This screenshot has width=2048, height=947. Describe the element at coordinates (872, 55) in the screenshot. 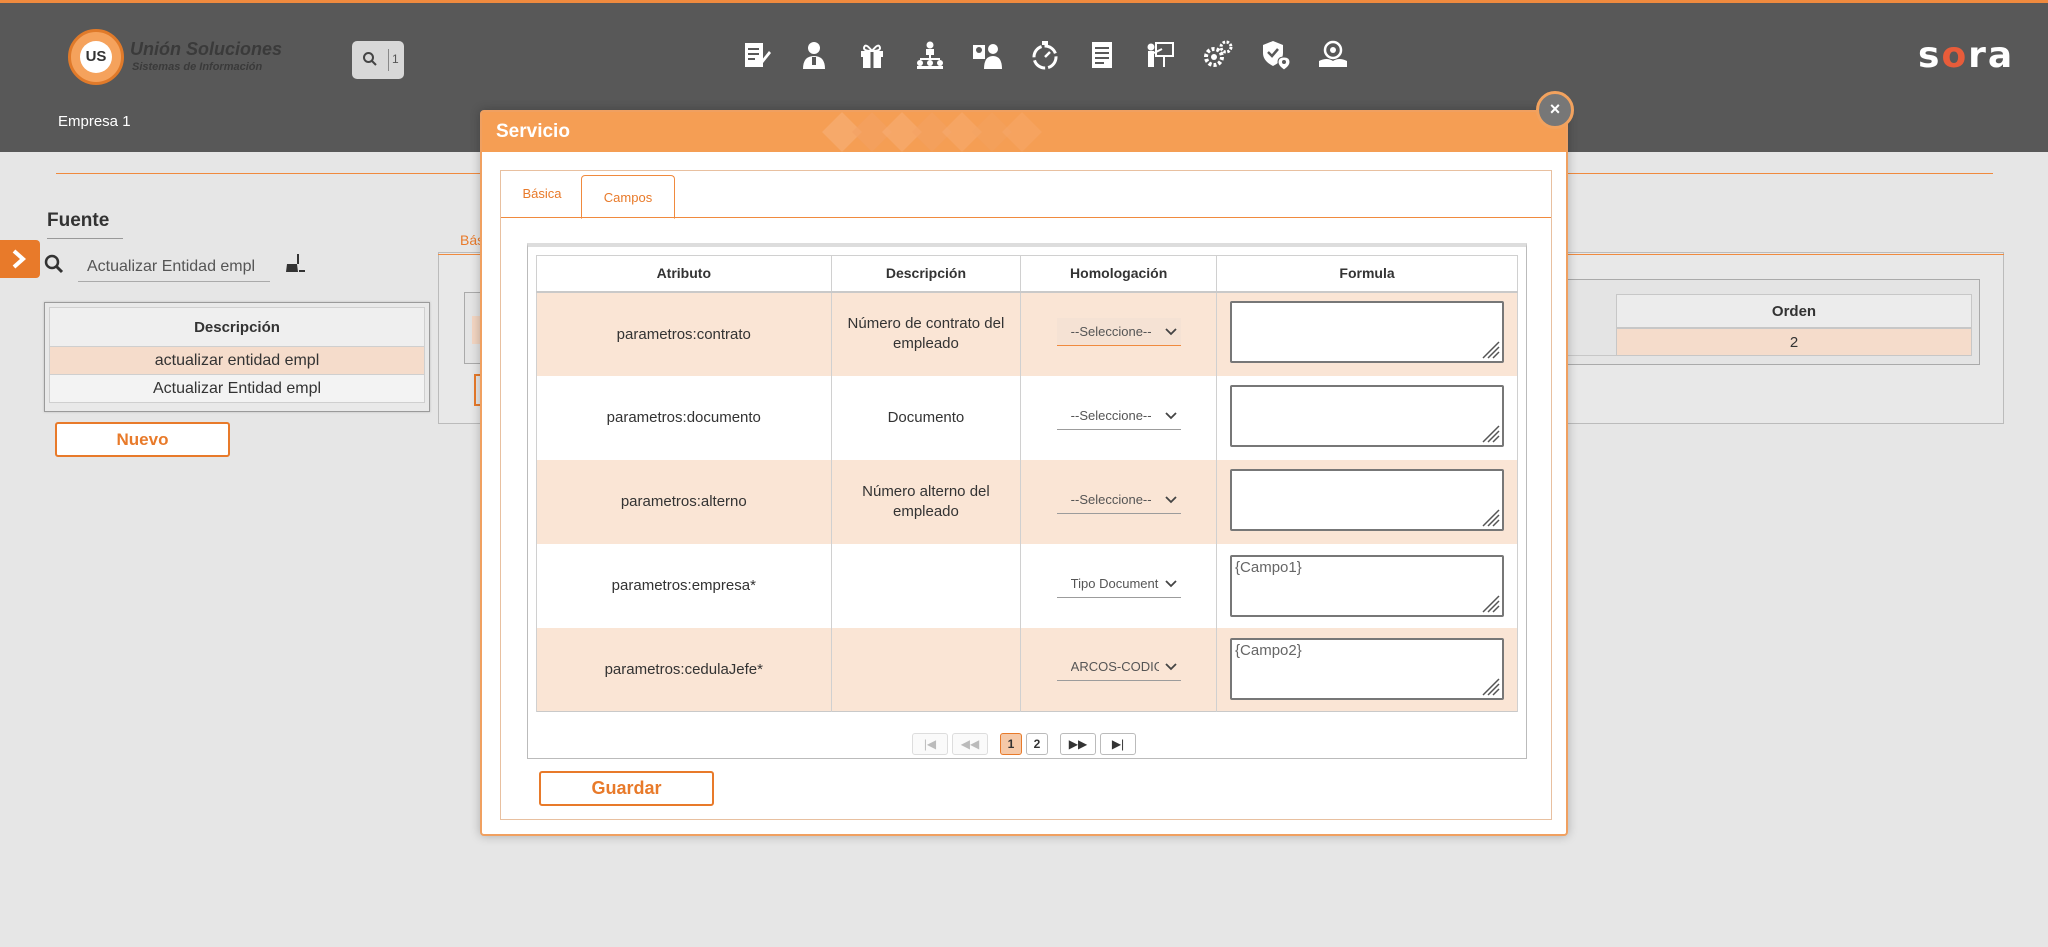

I see `gift-icon` at that location.